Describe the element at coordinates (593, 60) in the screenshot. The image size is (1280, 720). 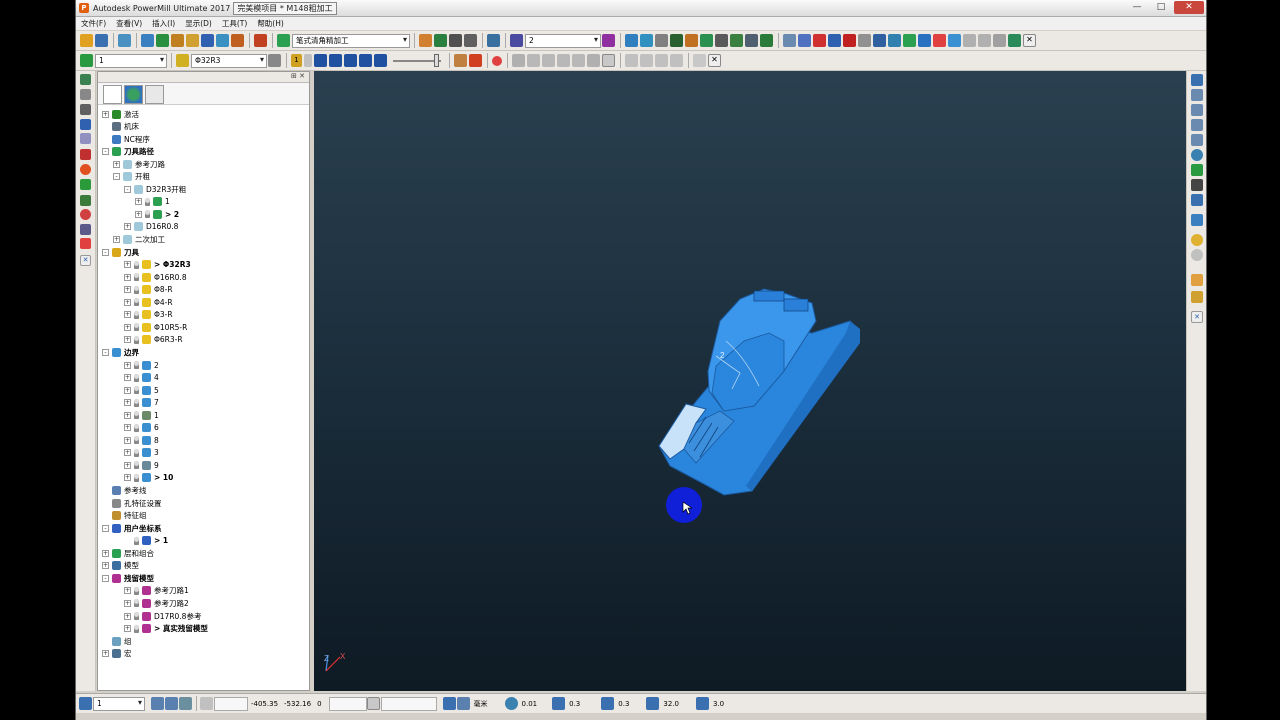
I see `tool-shade-icon` at that location.